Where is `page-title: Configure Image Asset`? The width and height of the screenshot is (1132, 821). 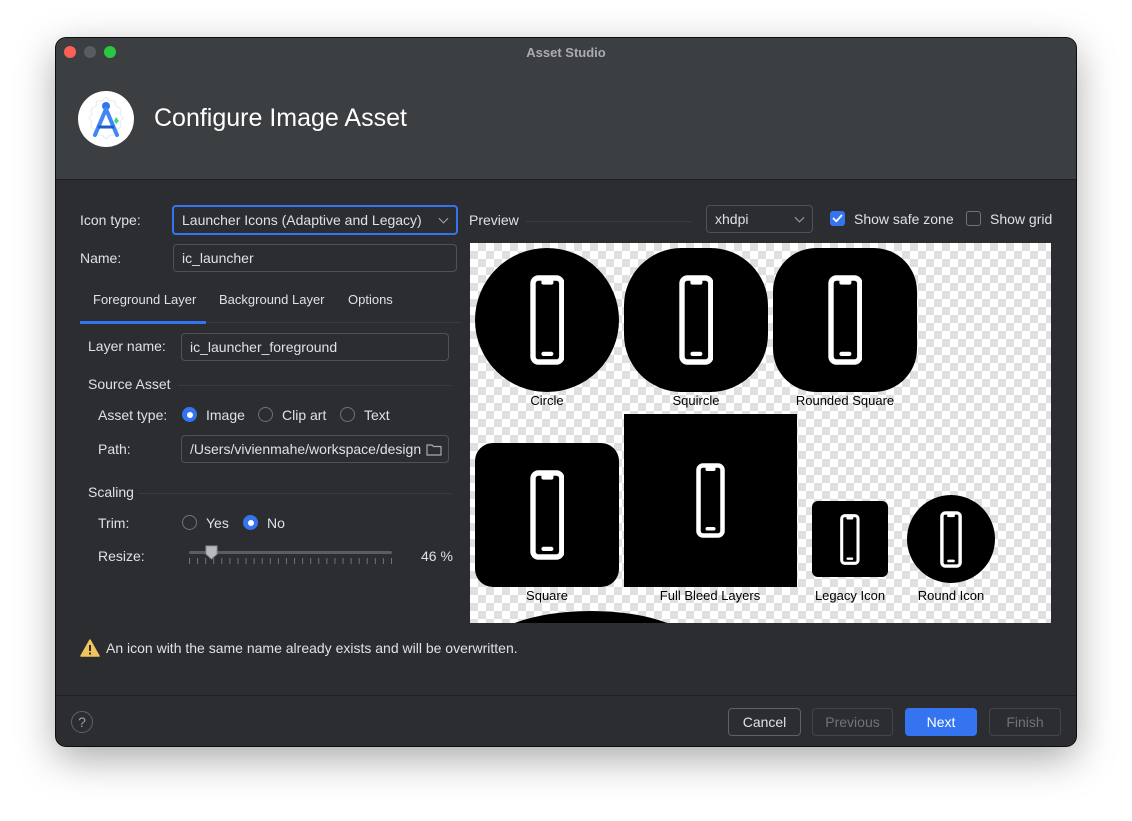
page-title: Configure Image Asset is located at coordinates (280, 118).